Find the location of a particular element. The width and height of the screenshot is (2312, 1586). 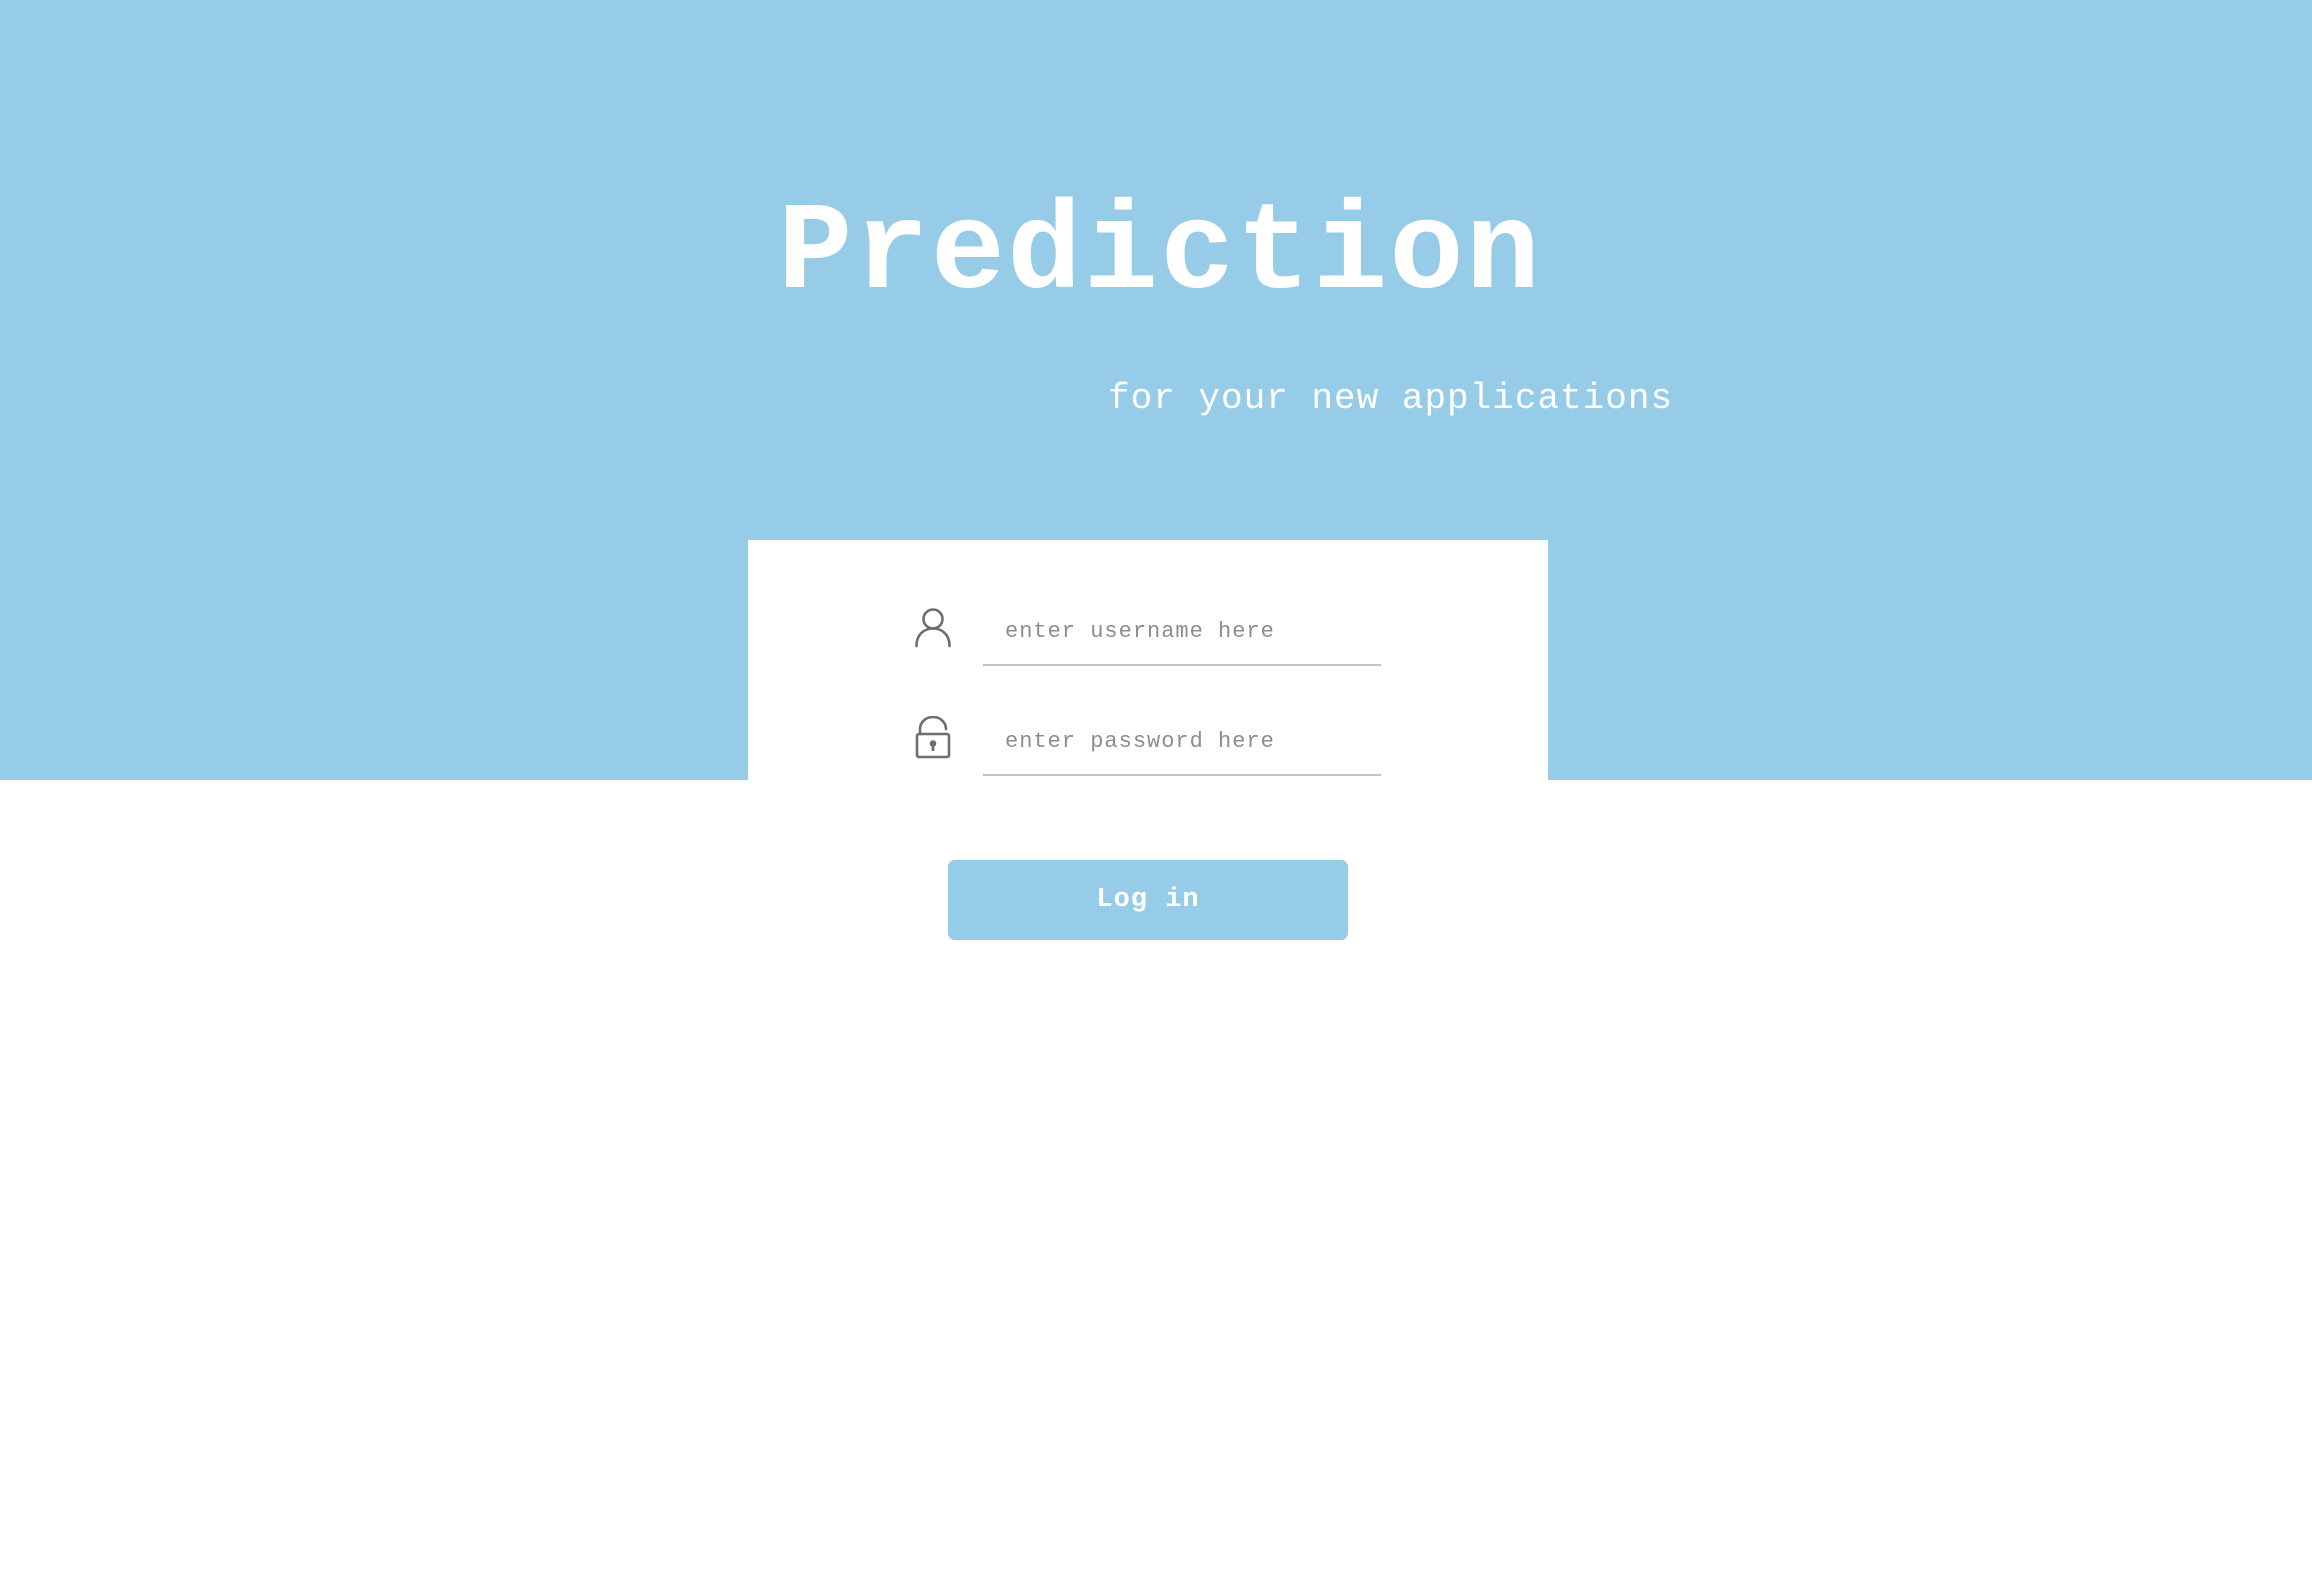

page-title: Prediction is located at coordinates (1160, 255).